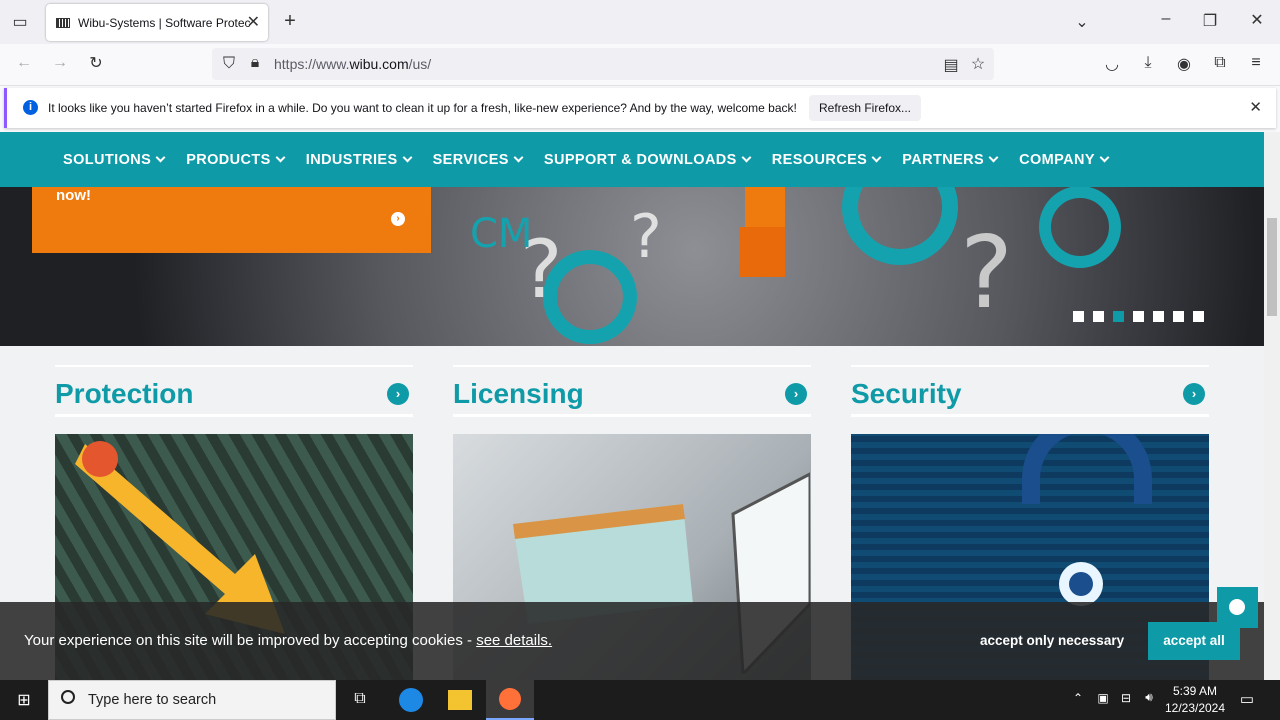 The width and height of the screenshot is (1280, 720). Describe the element at coordinates (1064, 160) in the screenshot. I see `nav-company: COMPANY` at that location.